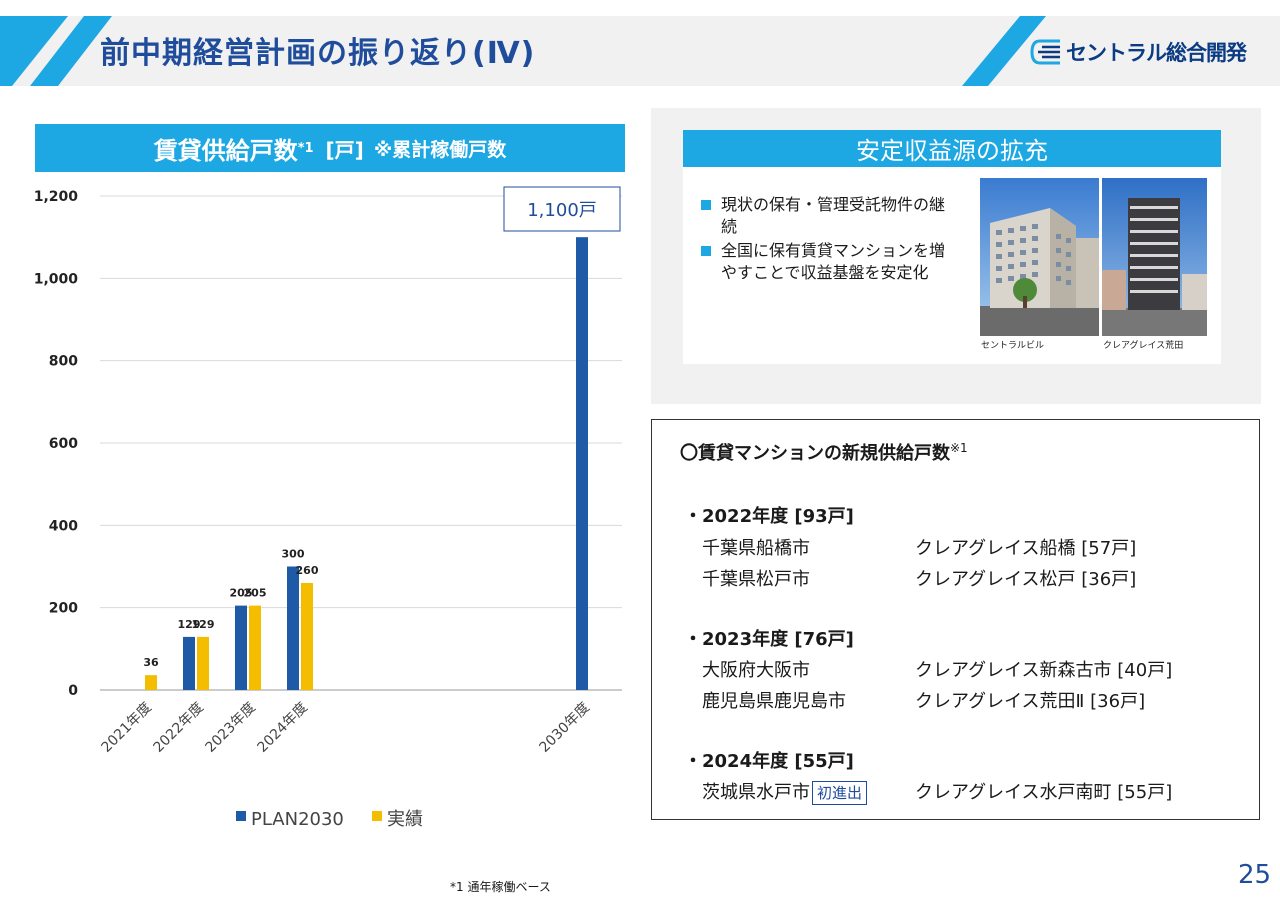 The height and width of the screenshot is (904, 1280). Describe the element at coordinates (769, 516) in the screenshot. I see `supply-year-2022: ・2022年度 [93戸]` at that location.